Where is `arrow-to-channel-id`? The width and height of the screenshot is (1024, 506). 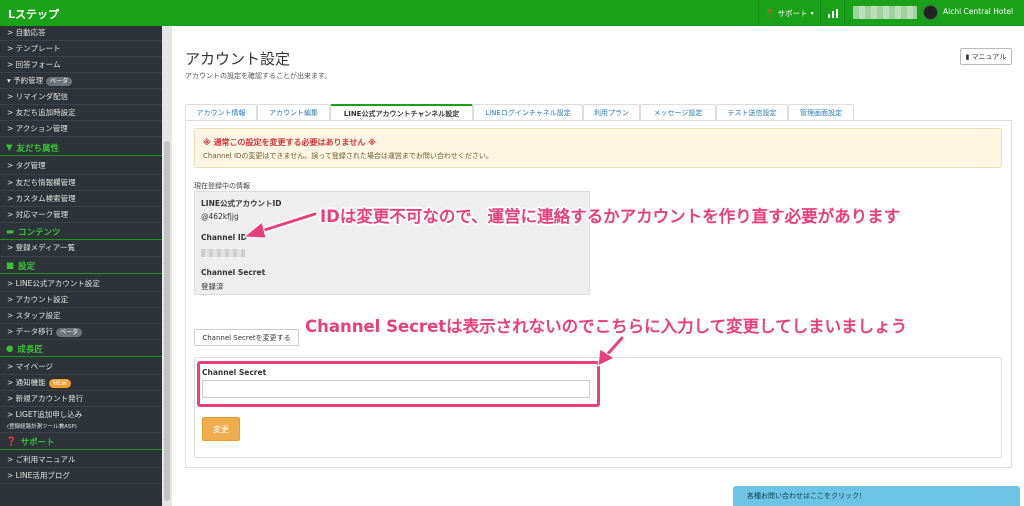
arrow-to-channel-id is located at coordinates (280, 225).